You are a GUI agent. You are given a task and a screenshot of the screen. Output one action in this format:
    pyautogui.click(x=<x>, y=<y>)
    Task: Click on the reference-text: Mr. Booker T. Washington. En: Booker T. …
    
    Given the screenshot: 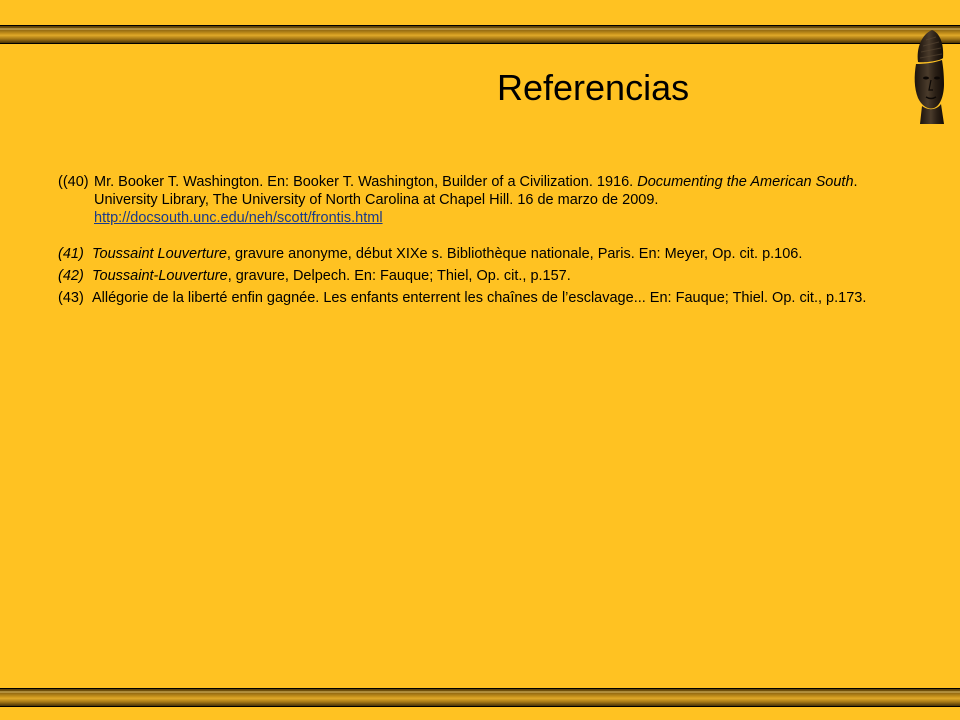 What is the action you would take?
    pyautogui.click(x=476, y=200)
    